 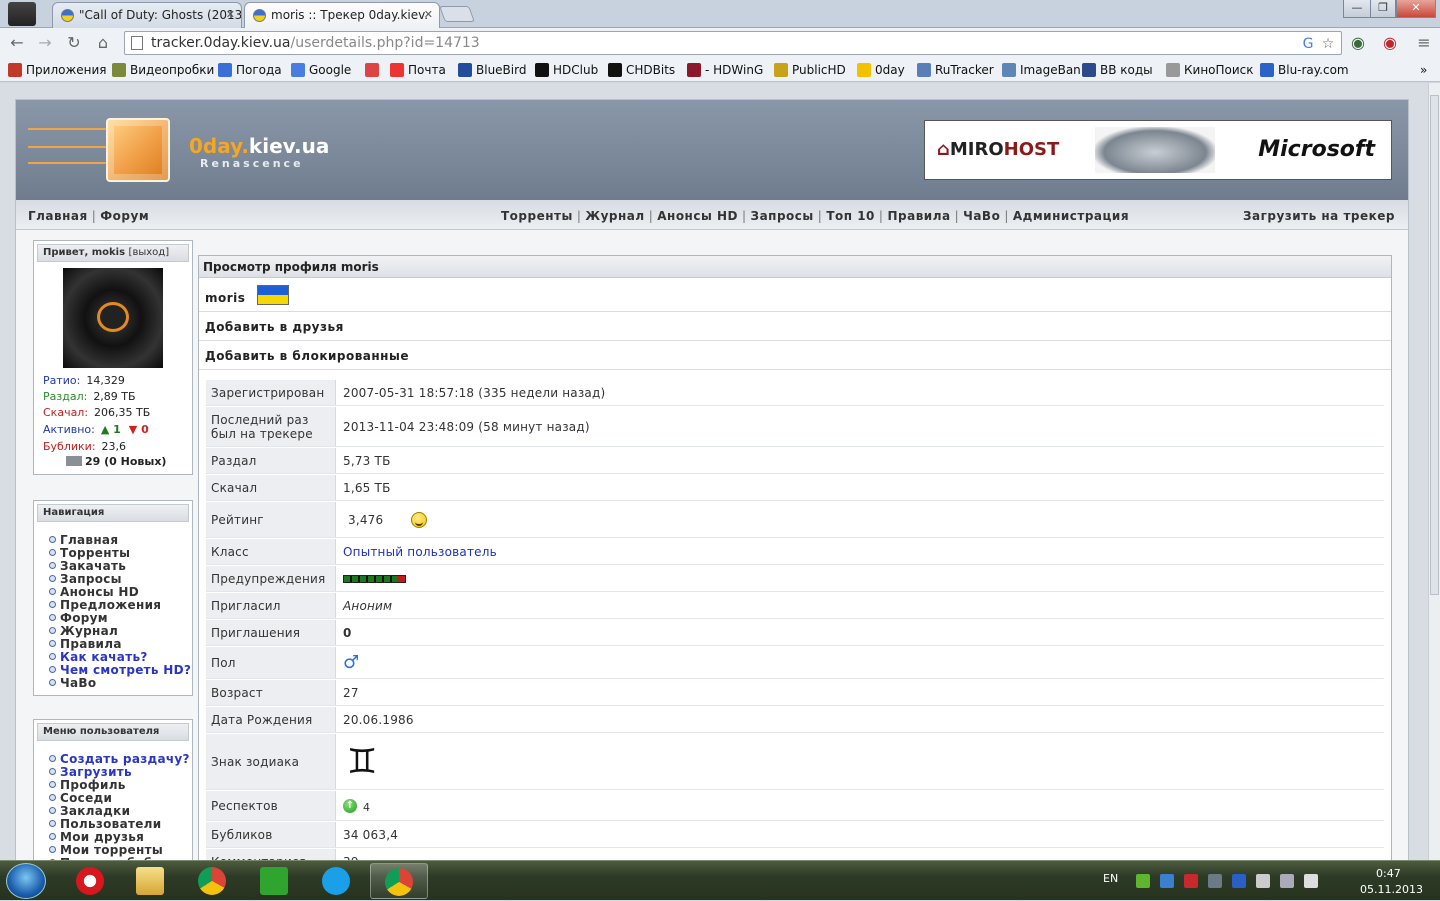 I want to click on bookmark-item: Почта, so click(x=418, y=70).